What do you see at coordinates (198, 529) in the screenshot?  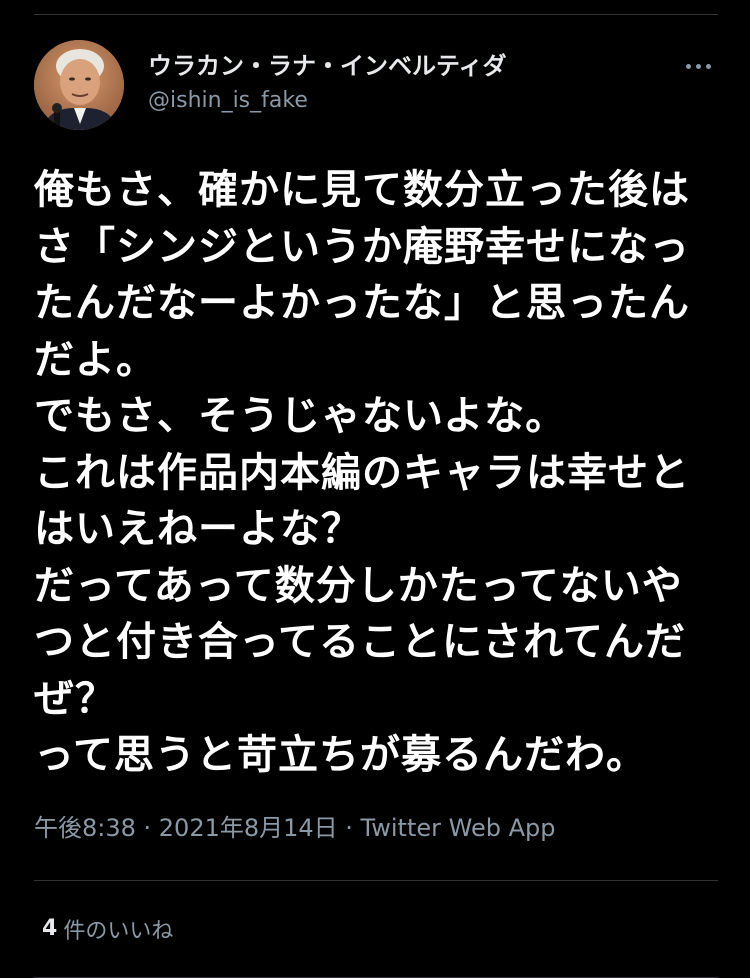 I see `tweet-text-line: はいえねーよな？` at bounding box center [198, 529].